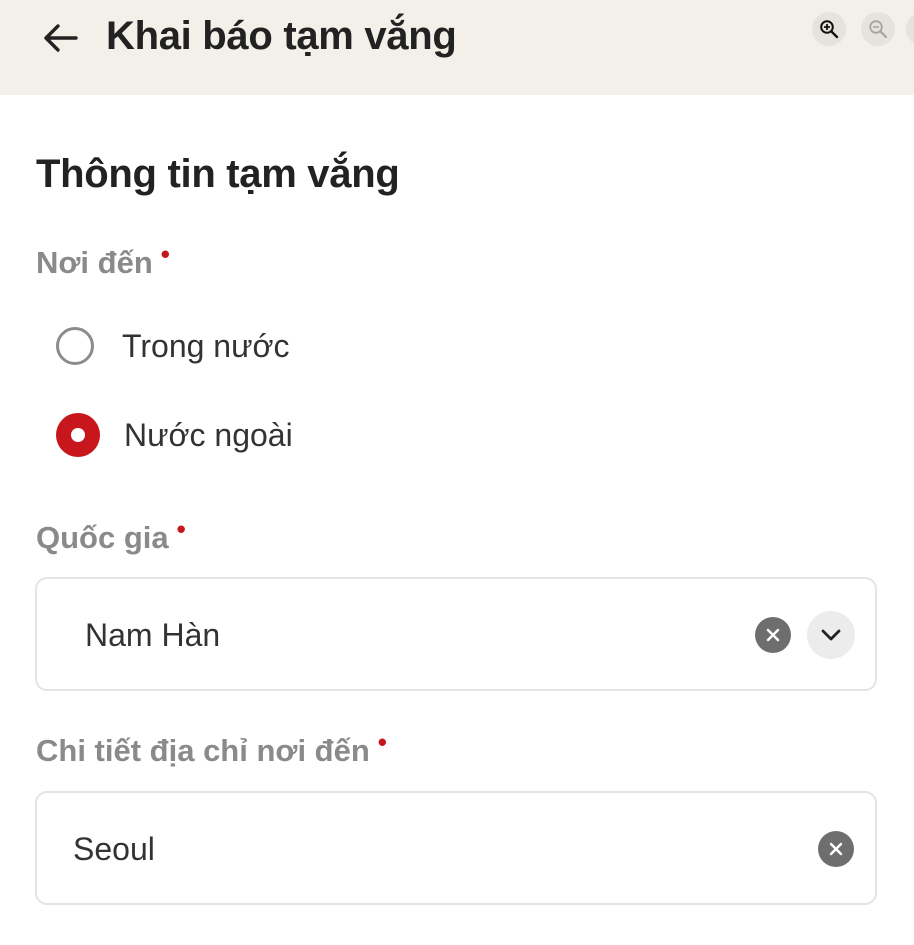 Image resolution: width=914 pixels, height=945 pixels. I want to click on chevron-down-icon, so click(831, 635).